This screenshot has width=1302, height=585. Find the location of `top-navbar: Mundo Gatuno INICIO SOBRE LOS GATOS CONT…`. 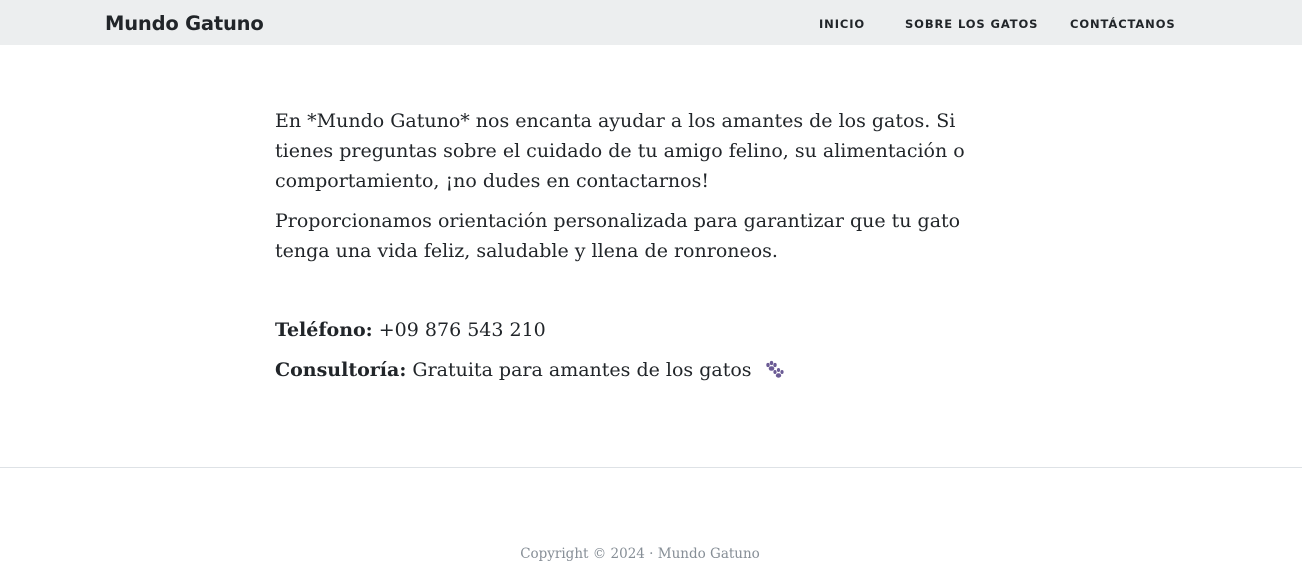

top-navbar: Mundo Gatuno INICIO SOBRE LOS GATOS CONT… is located at coordinates (651, 22).